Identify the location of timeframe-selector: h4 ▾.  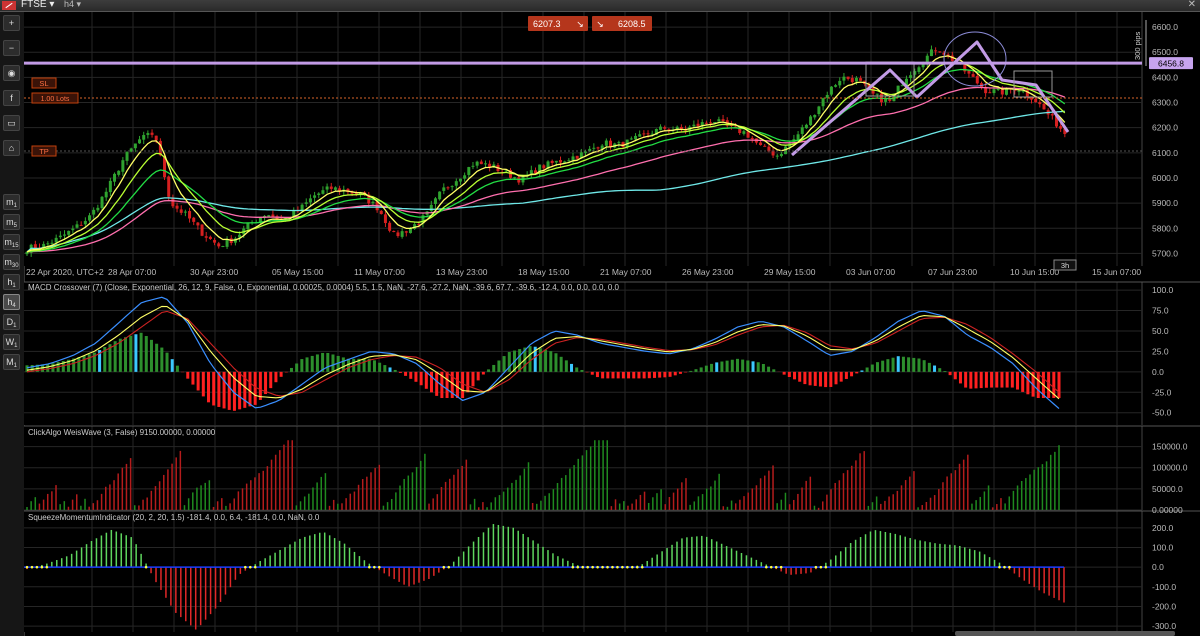
(72, 5).